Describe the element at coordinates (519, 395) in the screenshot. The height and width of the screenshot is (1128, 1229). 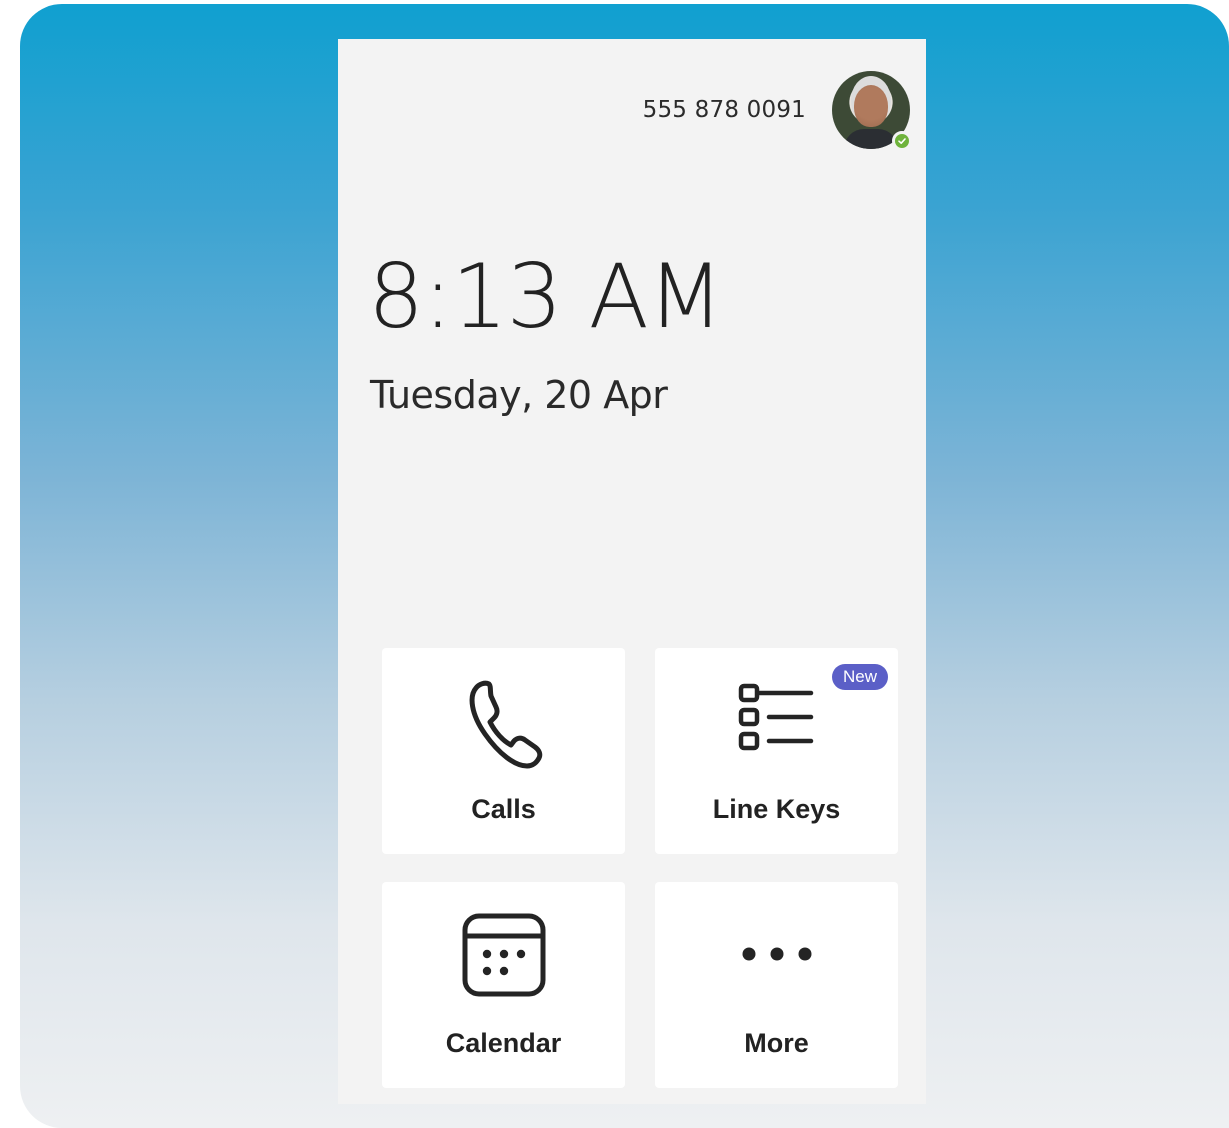
I see `clock-date: Tuesday, 20 Apr` at that location.